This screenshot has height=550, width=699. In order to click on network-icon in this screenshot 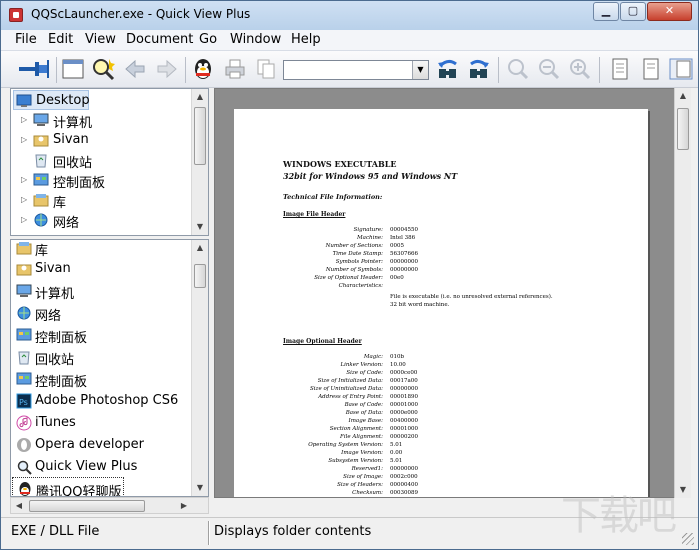, I will do `click(24, 313)`.